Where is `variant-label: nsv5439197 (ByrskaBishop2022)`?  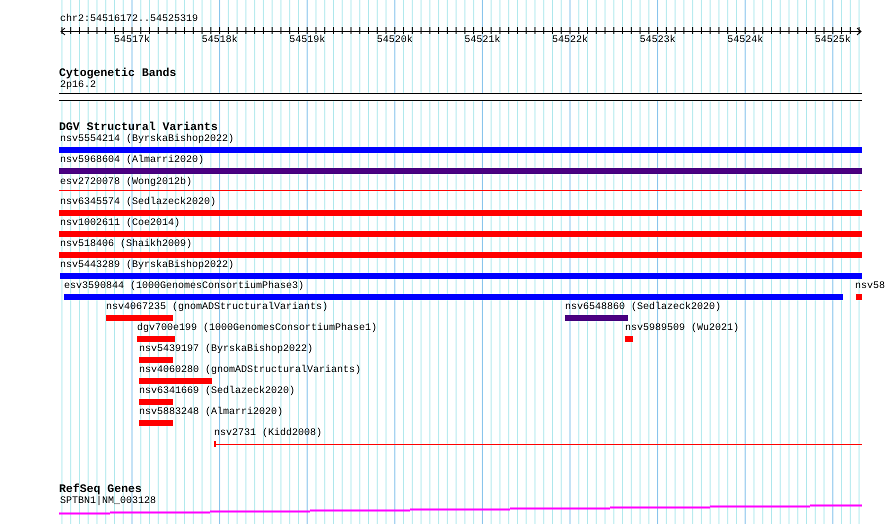
variant-label: nsv5439197 (ByrskaBishop2022) is located at coordinates (226, 350).